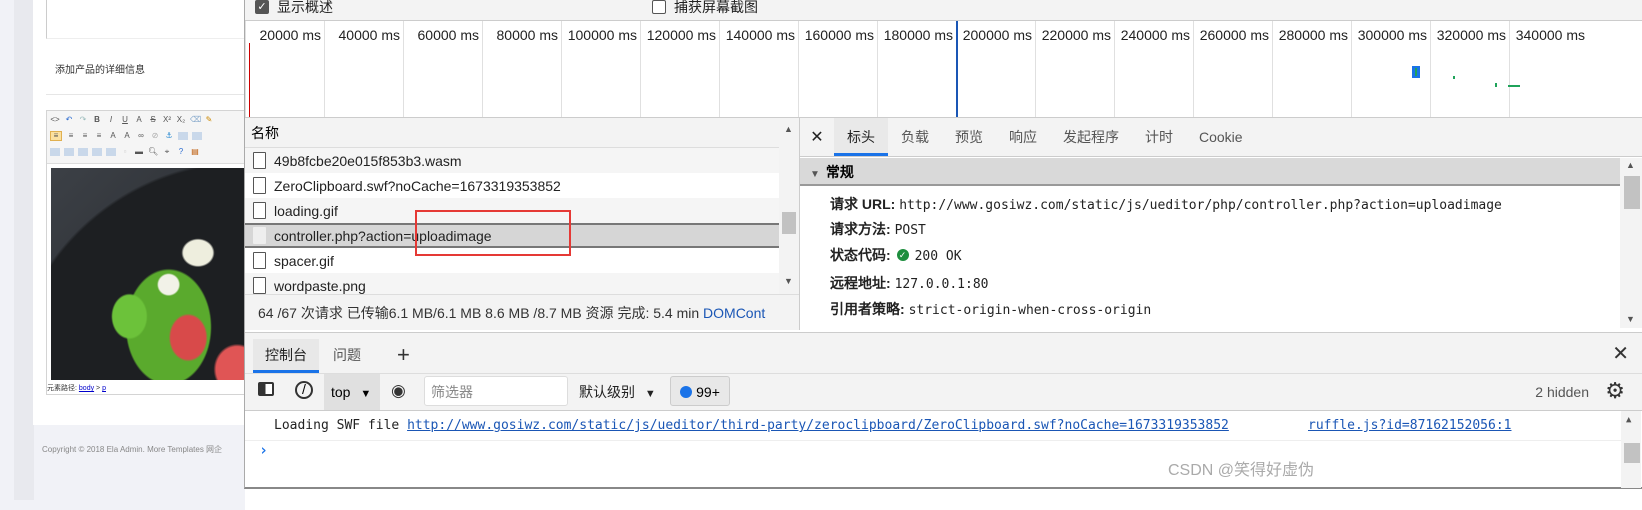 This screenshot has height=510, width=1642. What do you see at coordinates (839, 172) in the screenshot?
I see `general-section-title: 常规` at bounding box center [839, 172].